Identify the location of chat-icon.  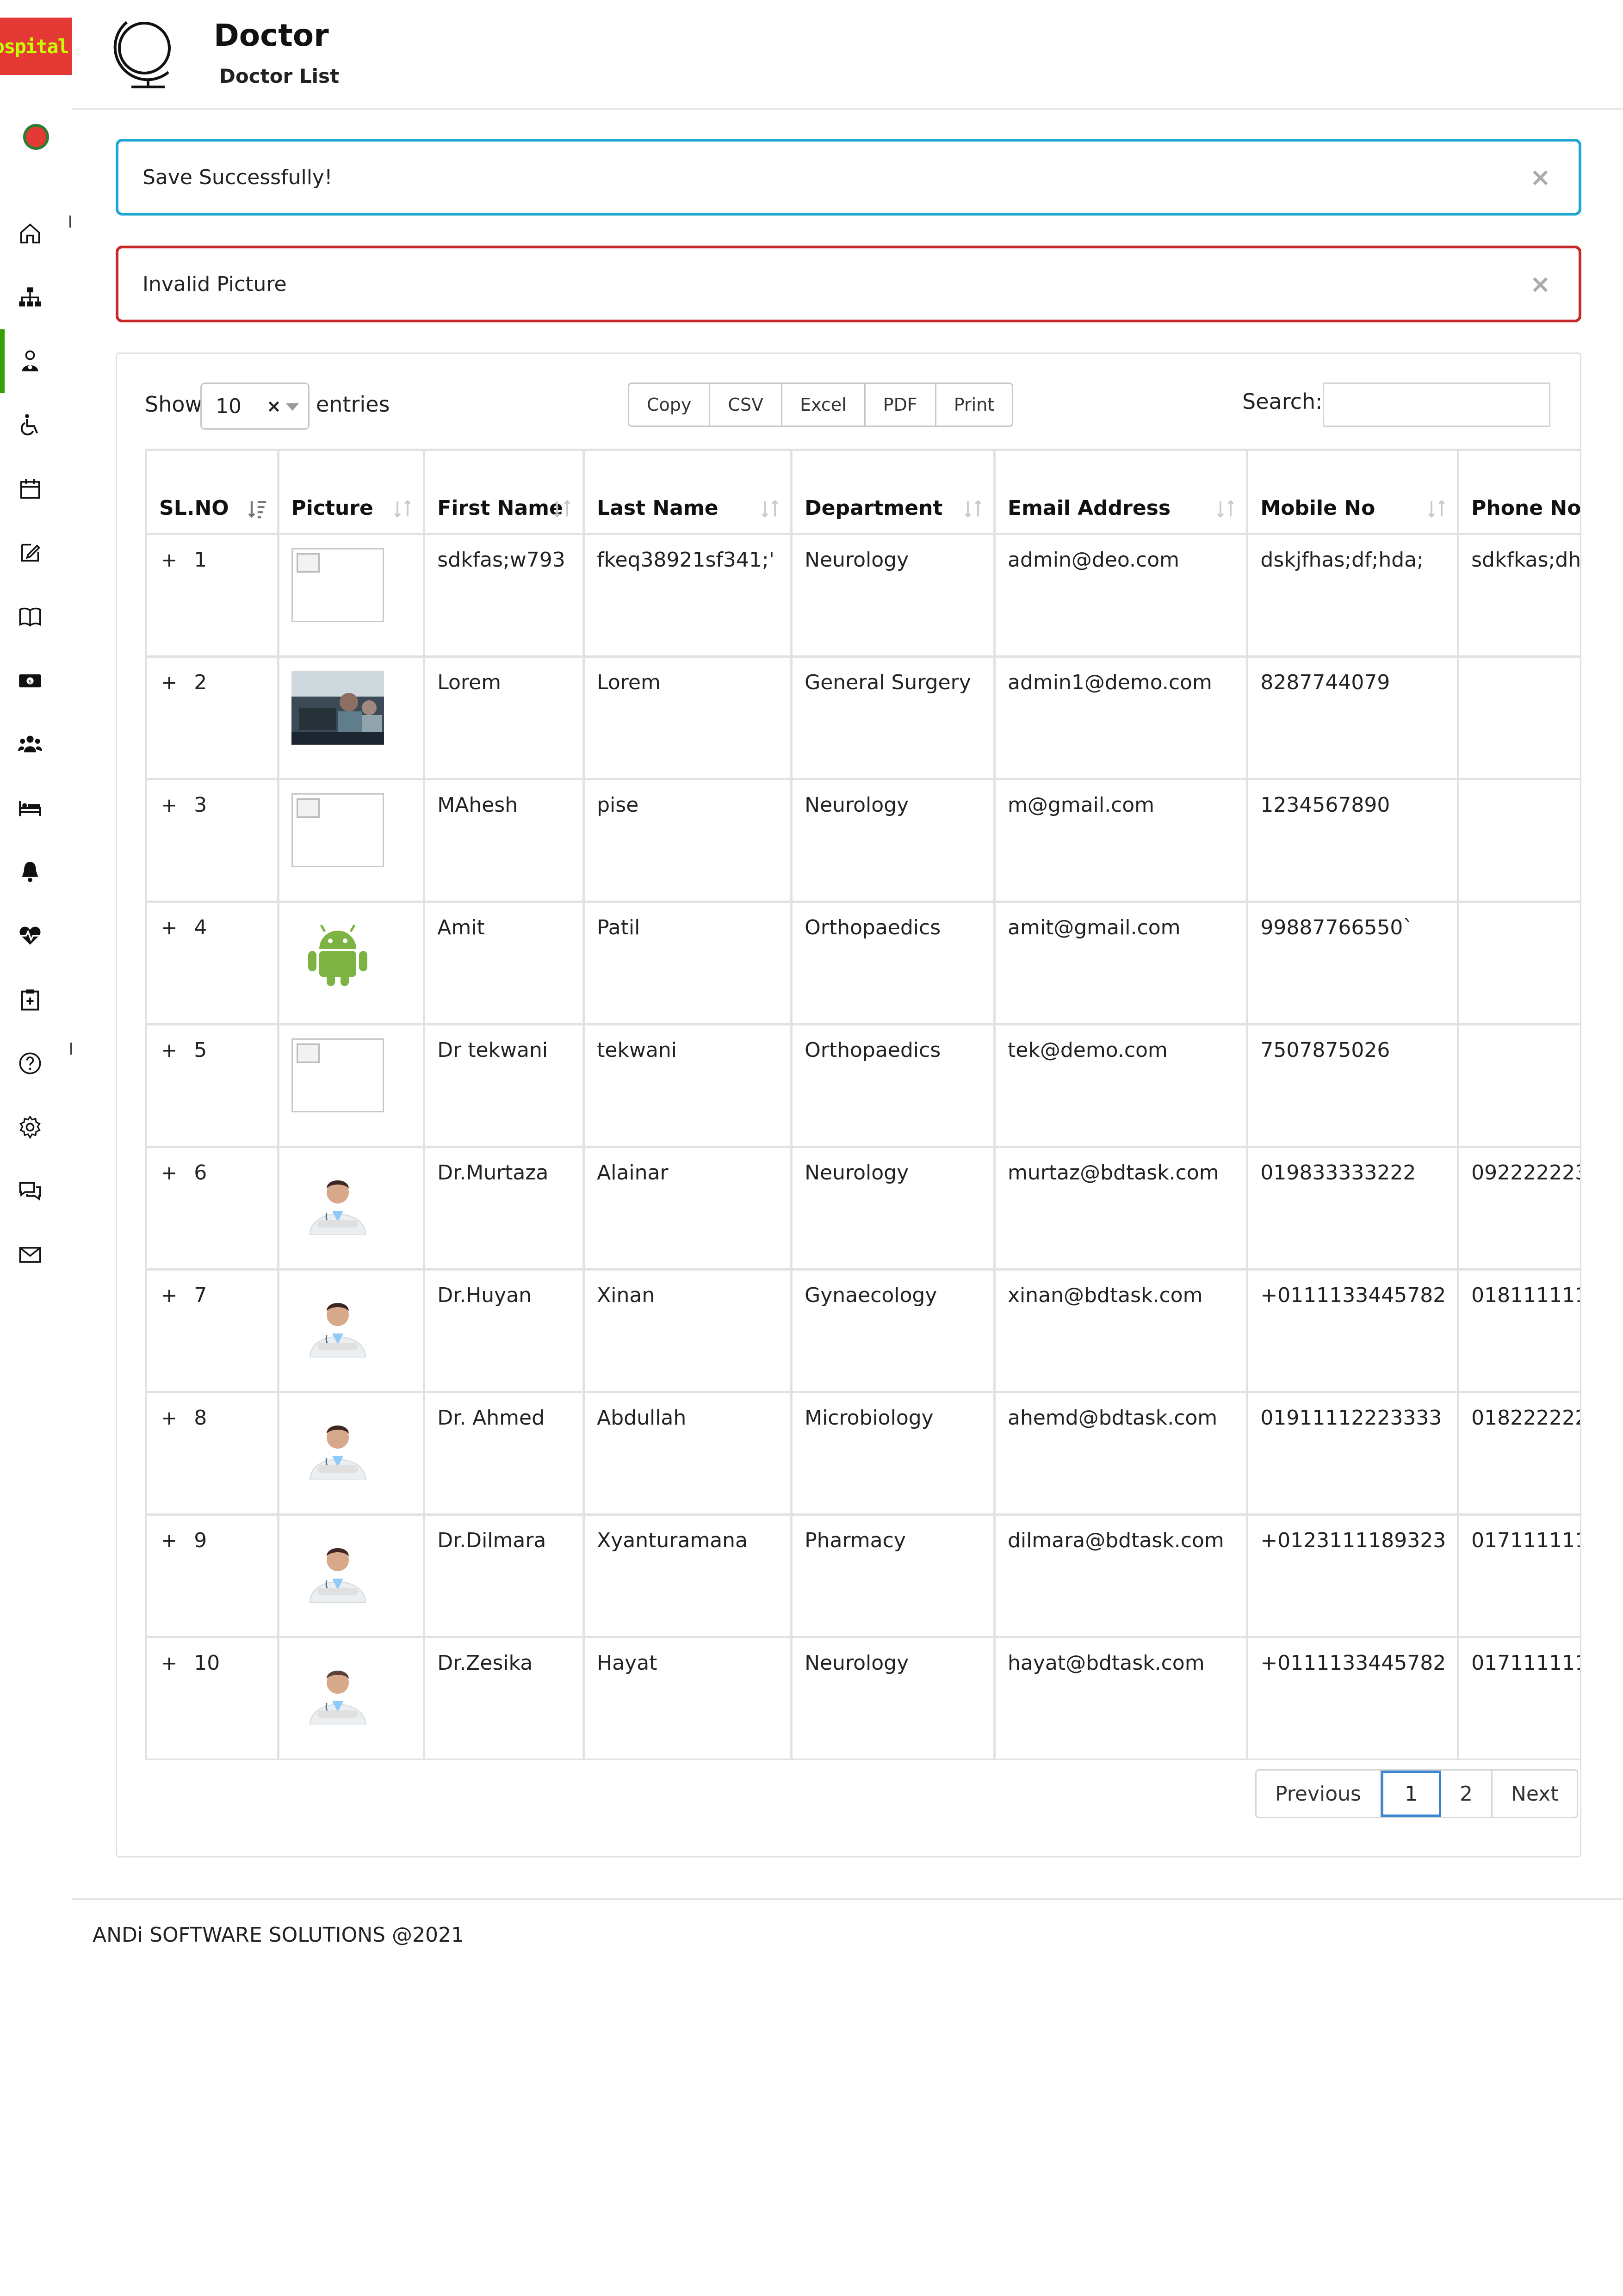
(30, 1191).